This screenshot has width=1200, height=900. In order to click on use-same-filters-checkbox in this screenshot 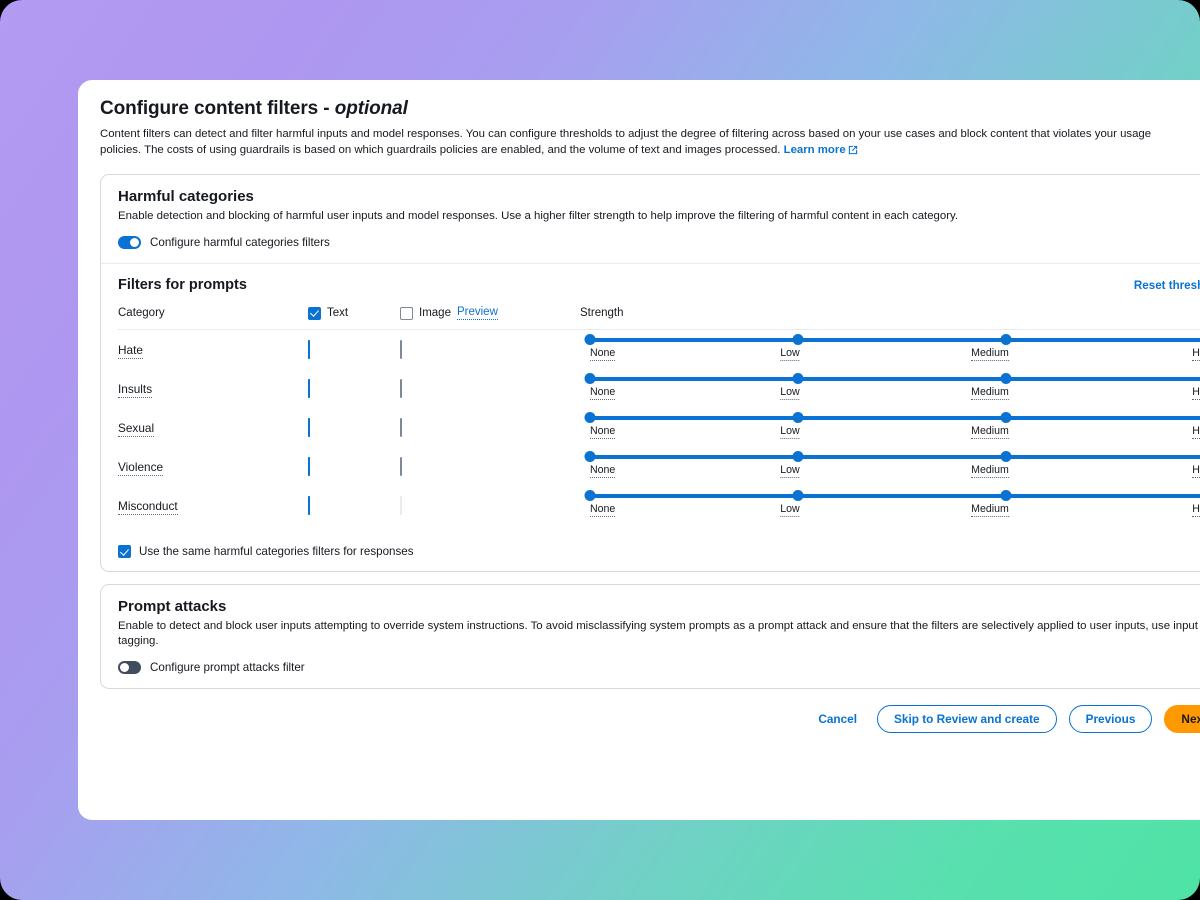, I will do `click(124, 551)`.